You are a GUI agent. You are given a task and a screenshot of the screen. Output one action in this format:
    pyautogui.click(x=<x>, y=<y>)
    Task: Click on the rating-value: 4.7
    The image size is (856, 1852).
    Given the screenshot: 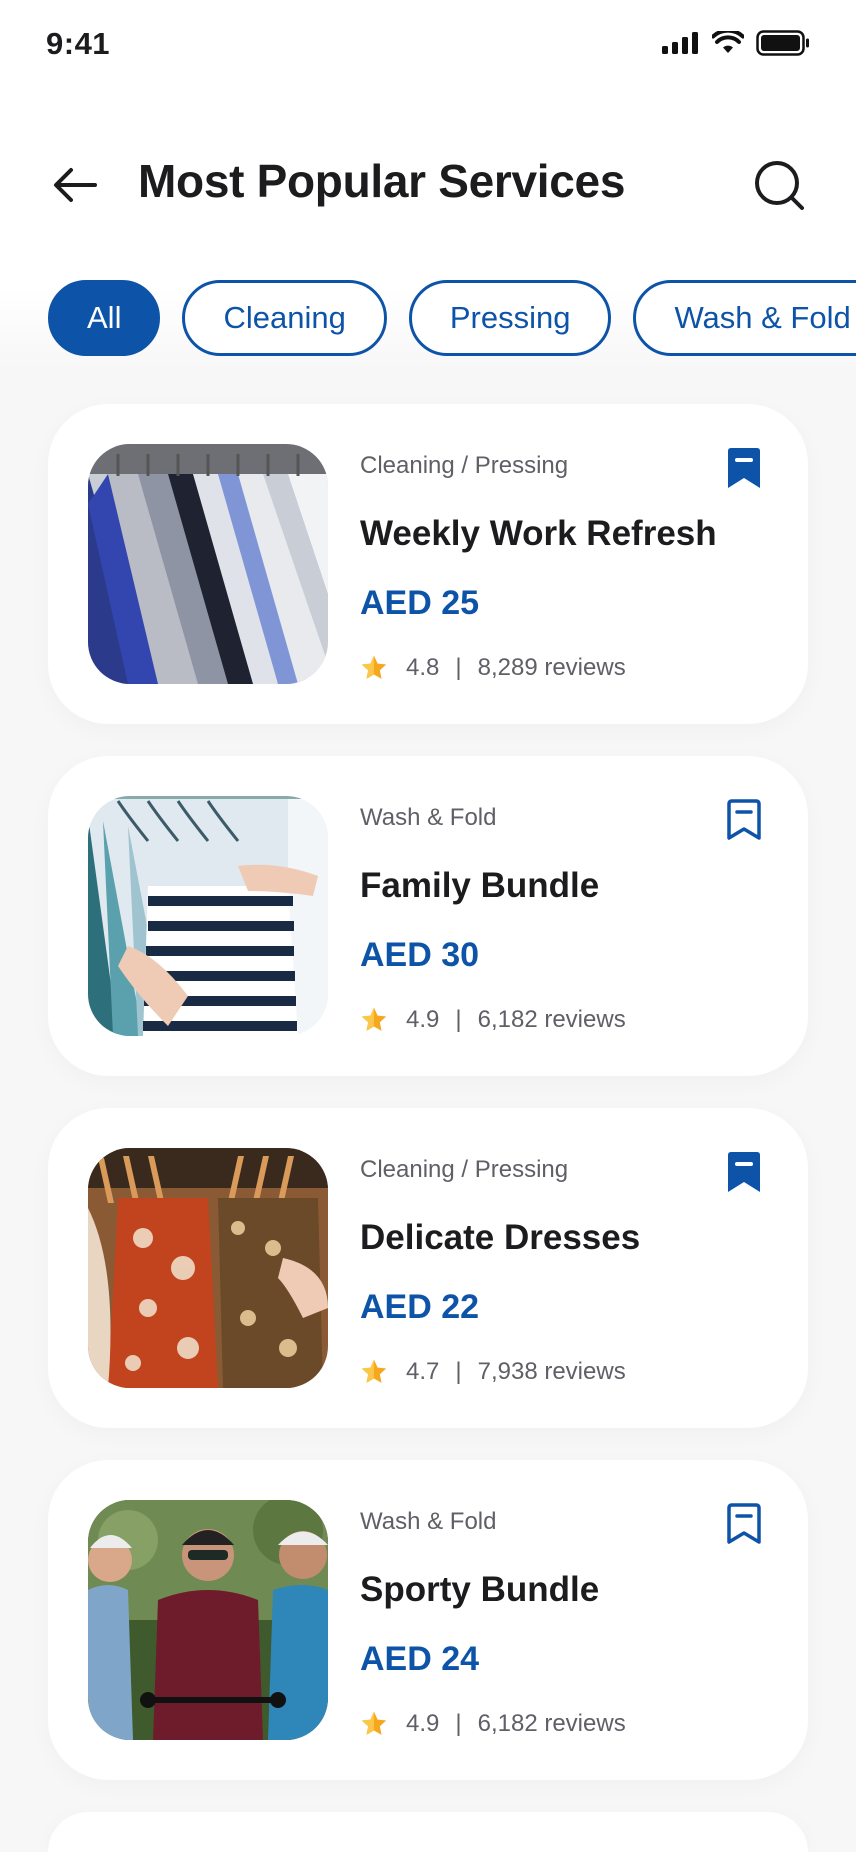 What is the action you would take?
    pyautogui.click(x=423, y=1371)
    